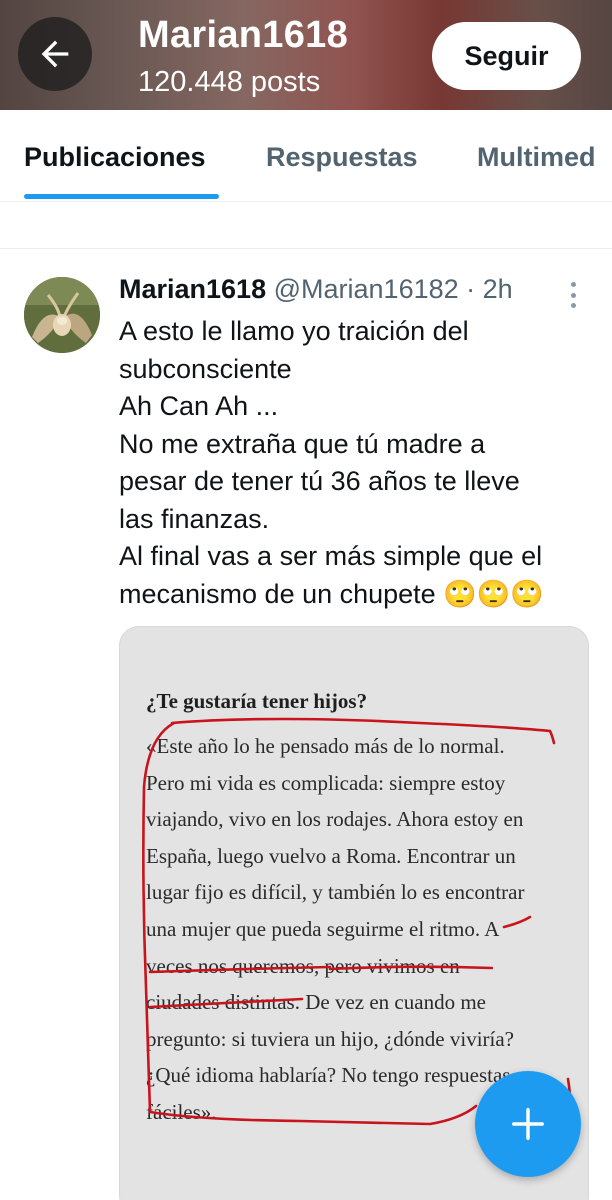  What do you see at coordinates (536, 157) in the screenshot?
I see `tab-multimedia: Multimed` at bounding box center [536, 157].